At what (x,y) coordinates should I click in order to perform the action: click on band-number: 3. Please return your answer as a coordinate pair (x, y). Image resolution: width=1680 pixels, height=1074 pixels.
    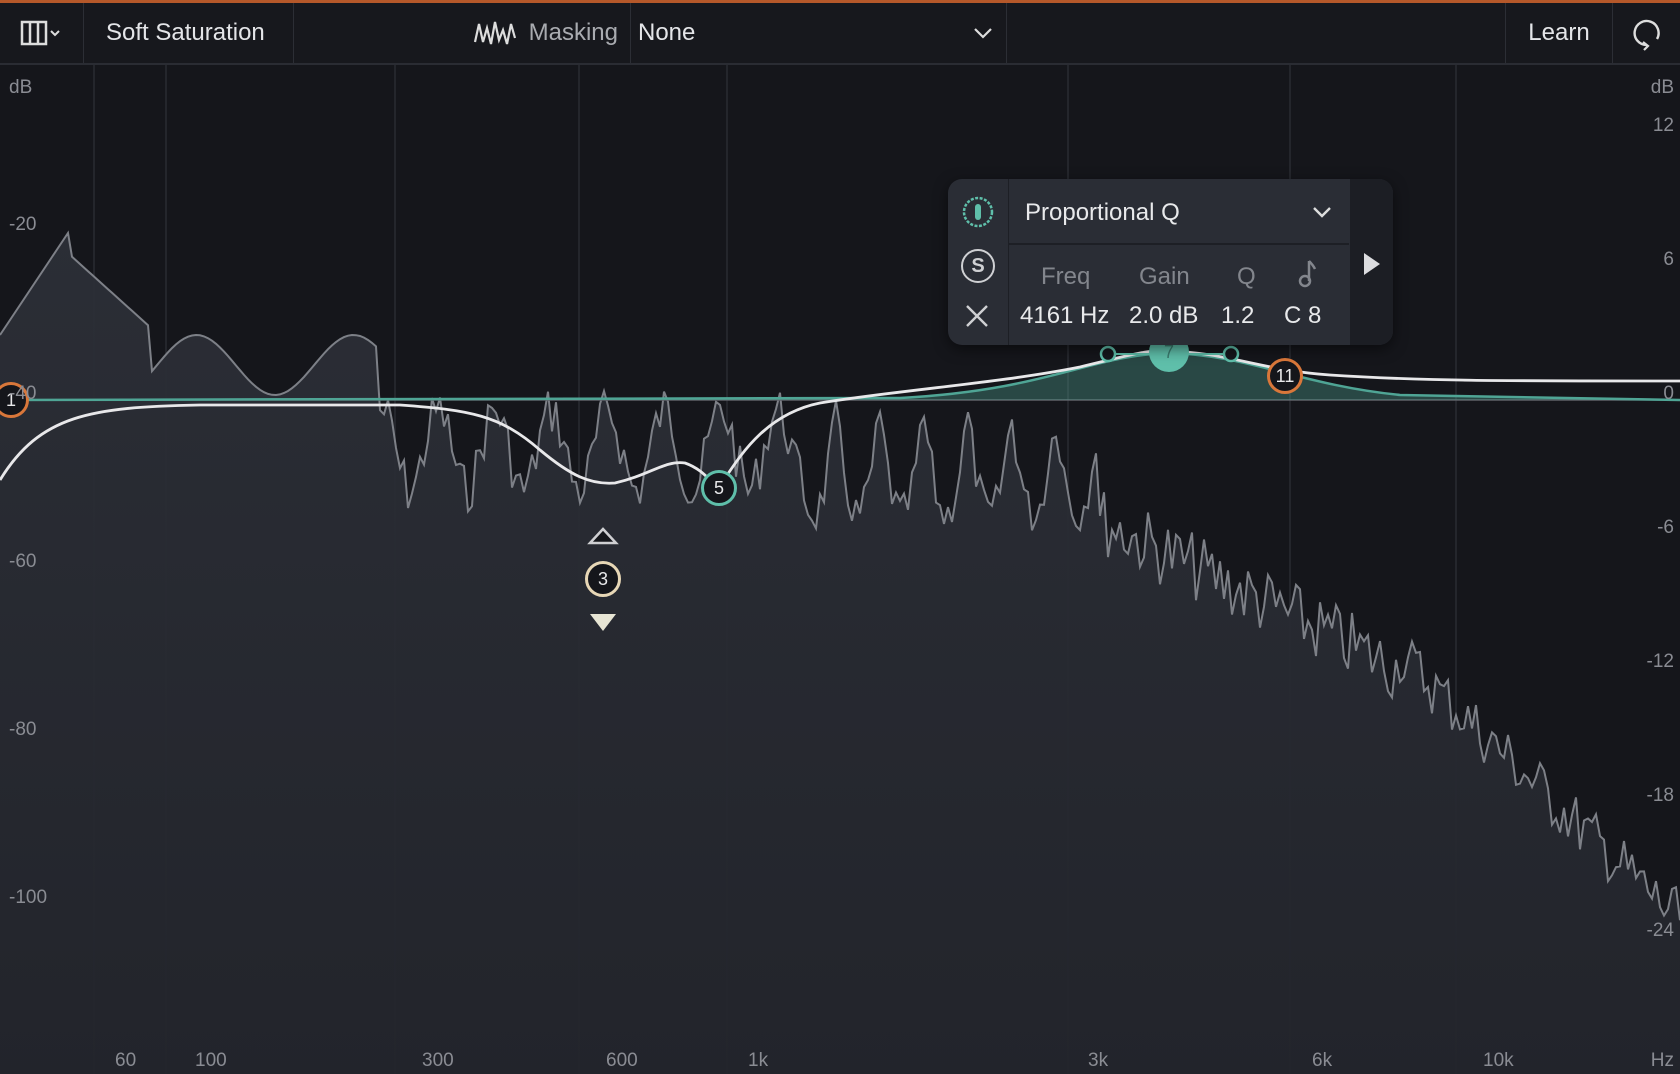
    Looking at the image, I should click on (602, 578).